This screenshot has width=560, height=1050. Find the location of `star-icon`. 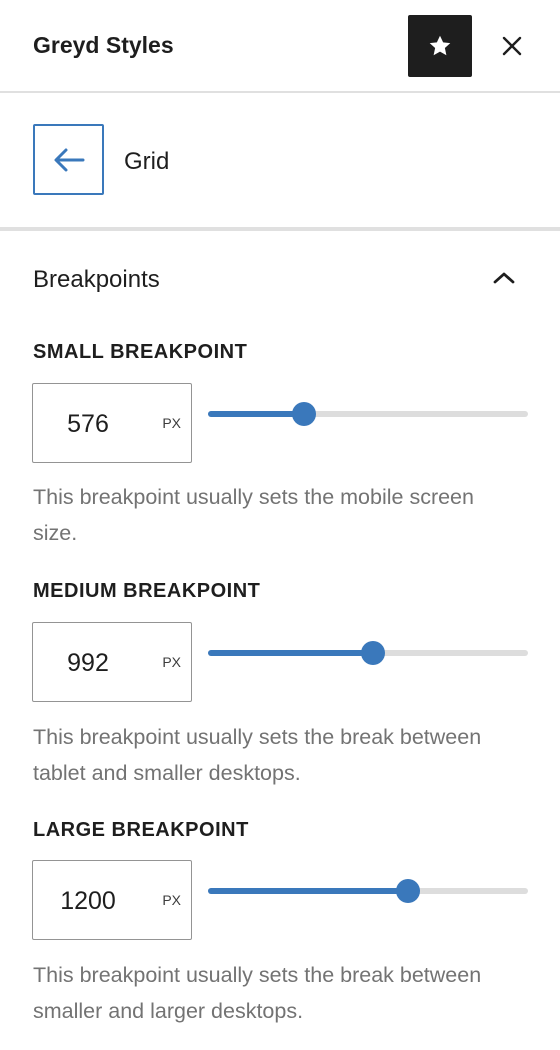

star-icon is located at coordinates (440, 45).